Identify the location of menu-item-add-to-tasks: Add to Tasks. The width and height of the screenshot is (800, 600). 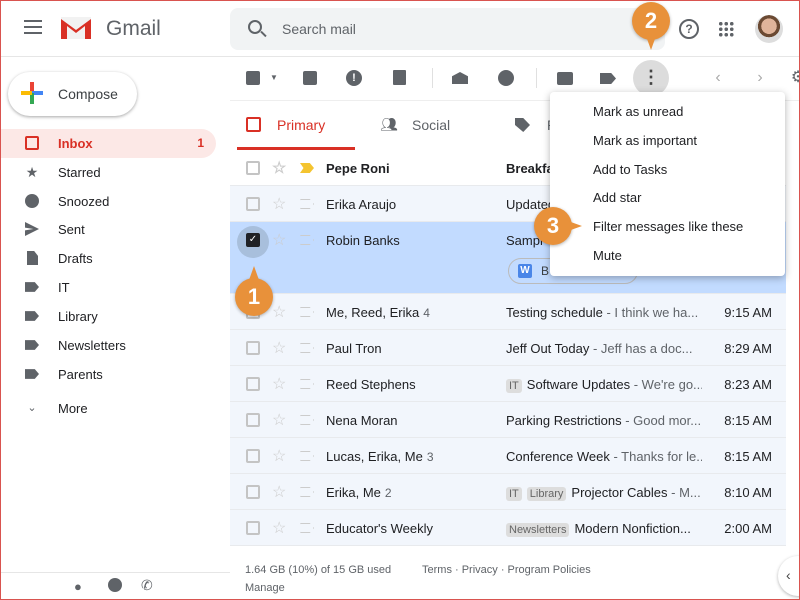
(630, 169).